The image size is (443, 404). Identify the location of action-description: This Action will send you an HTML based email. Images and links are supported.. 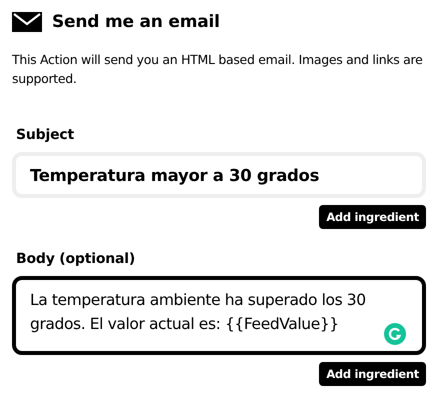
(218, 69).